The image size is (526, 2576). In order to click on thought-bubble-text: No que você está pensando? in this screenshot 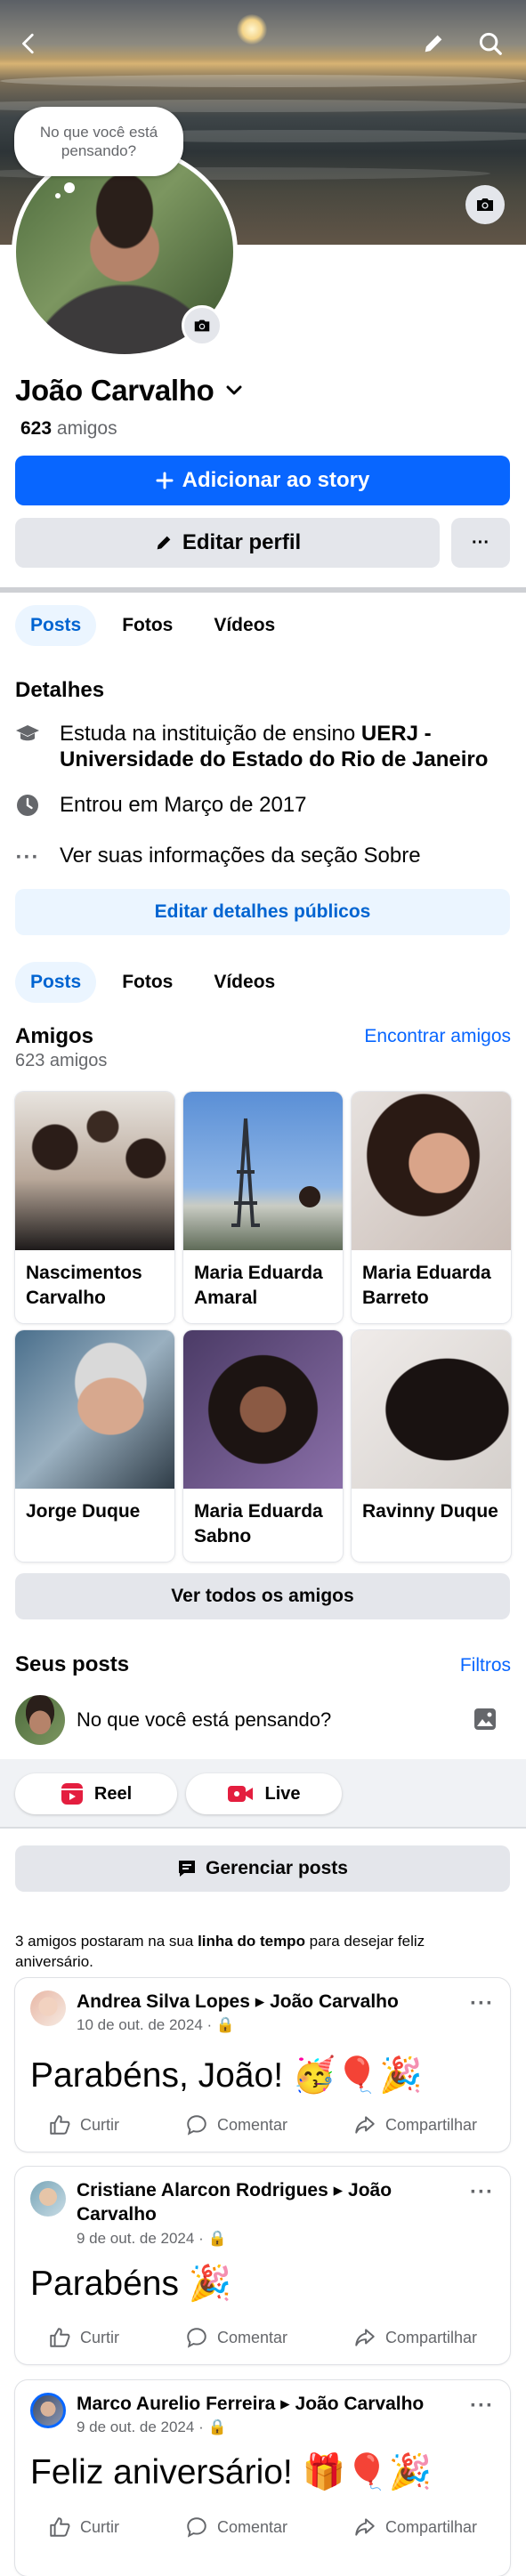, I will do `click(98, 141)`.